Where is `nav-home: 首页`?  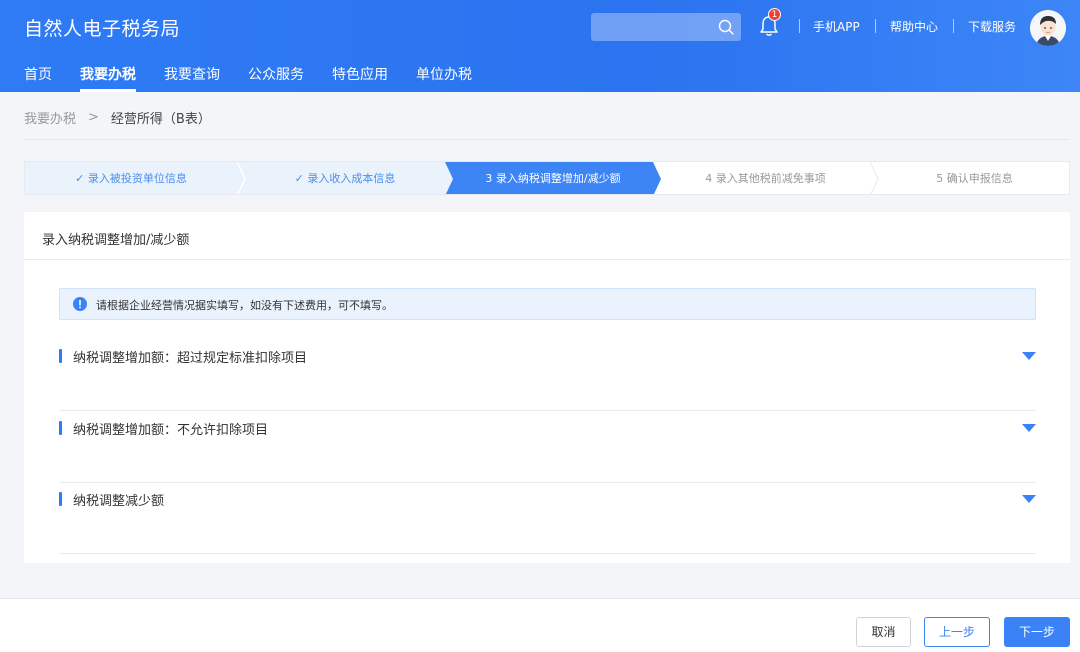 nav-home: 首页 is located at coordinates (38, 78).